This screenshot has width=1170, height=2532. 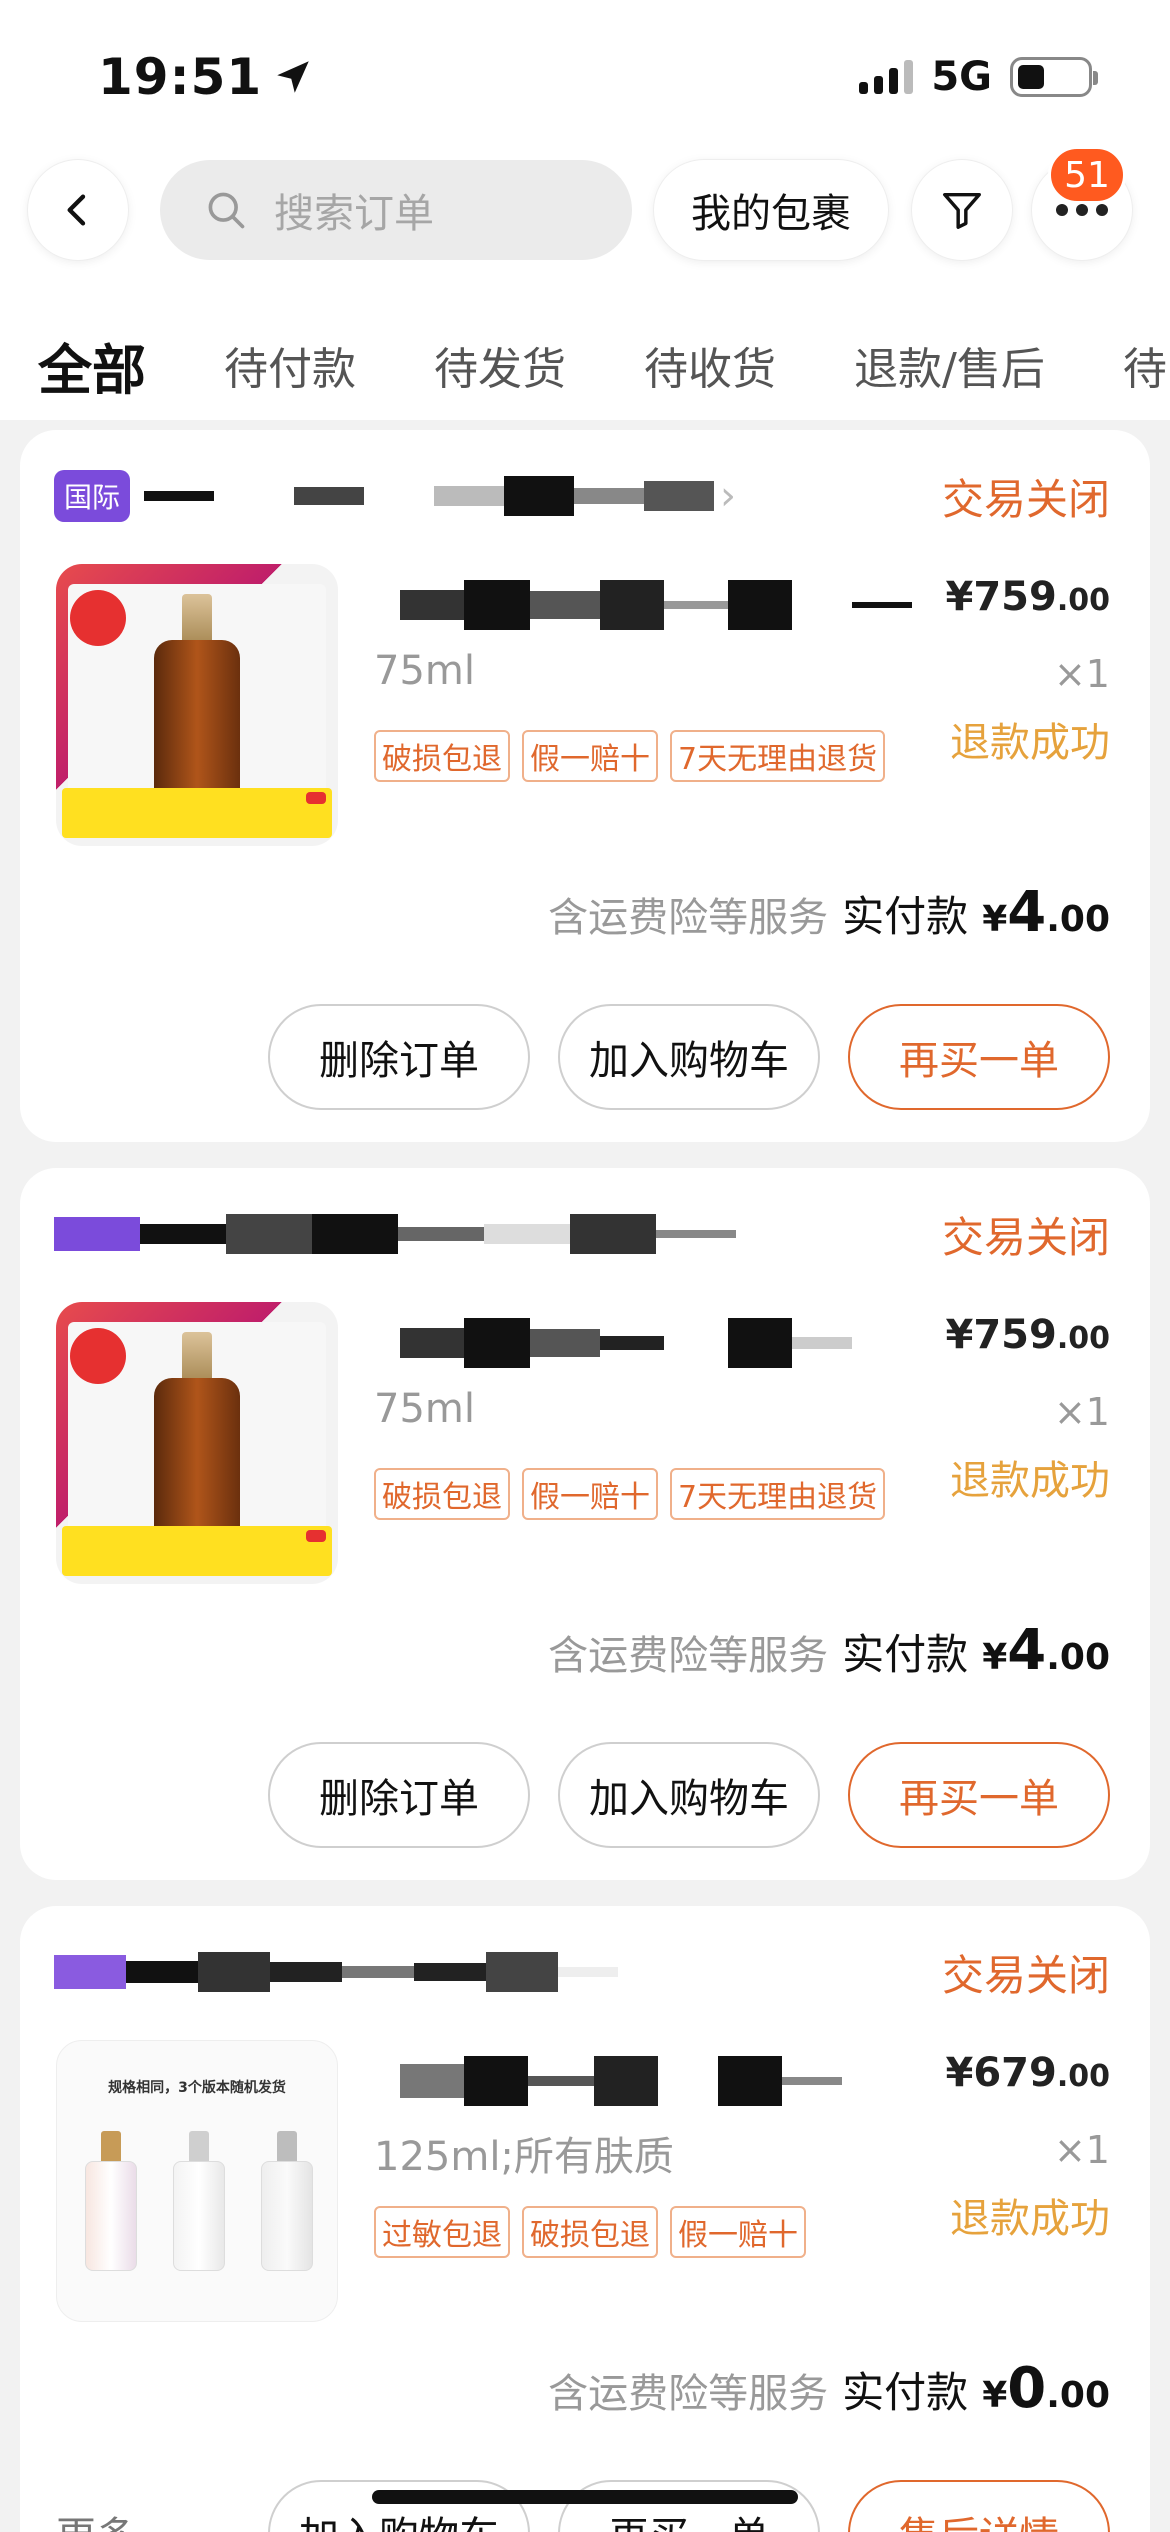 I want to click on cellular-signal-icon, so click(x=886, y=77).